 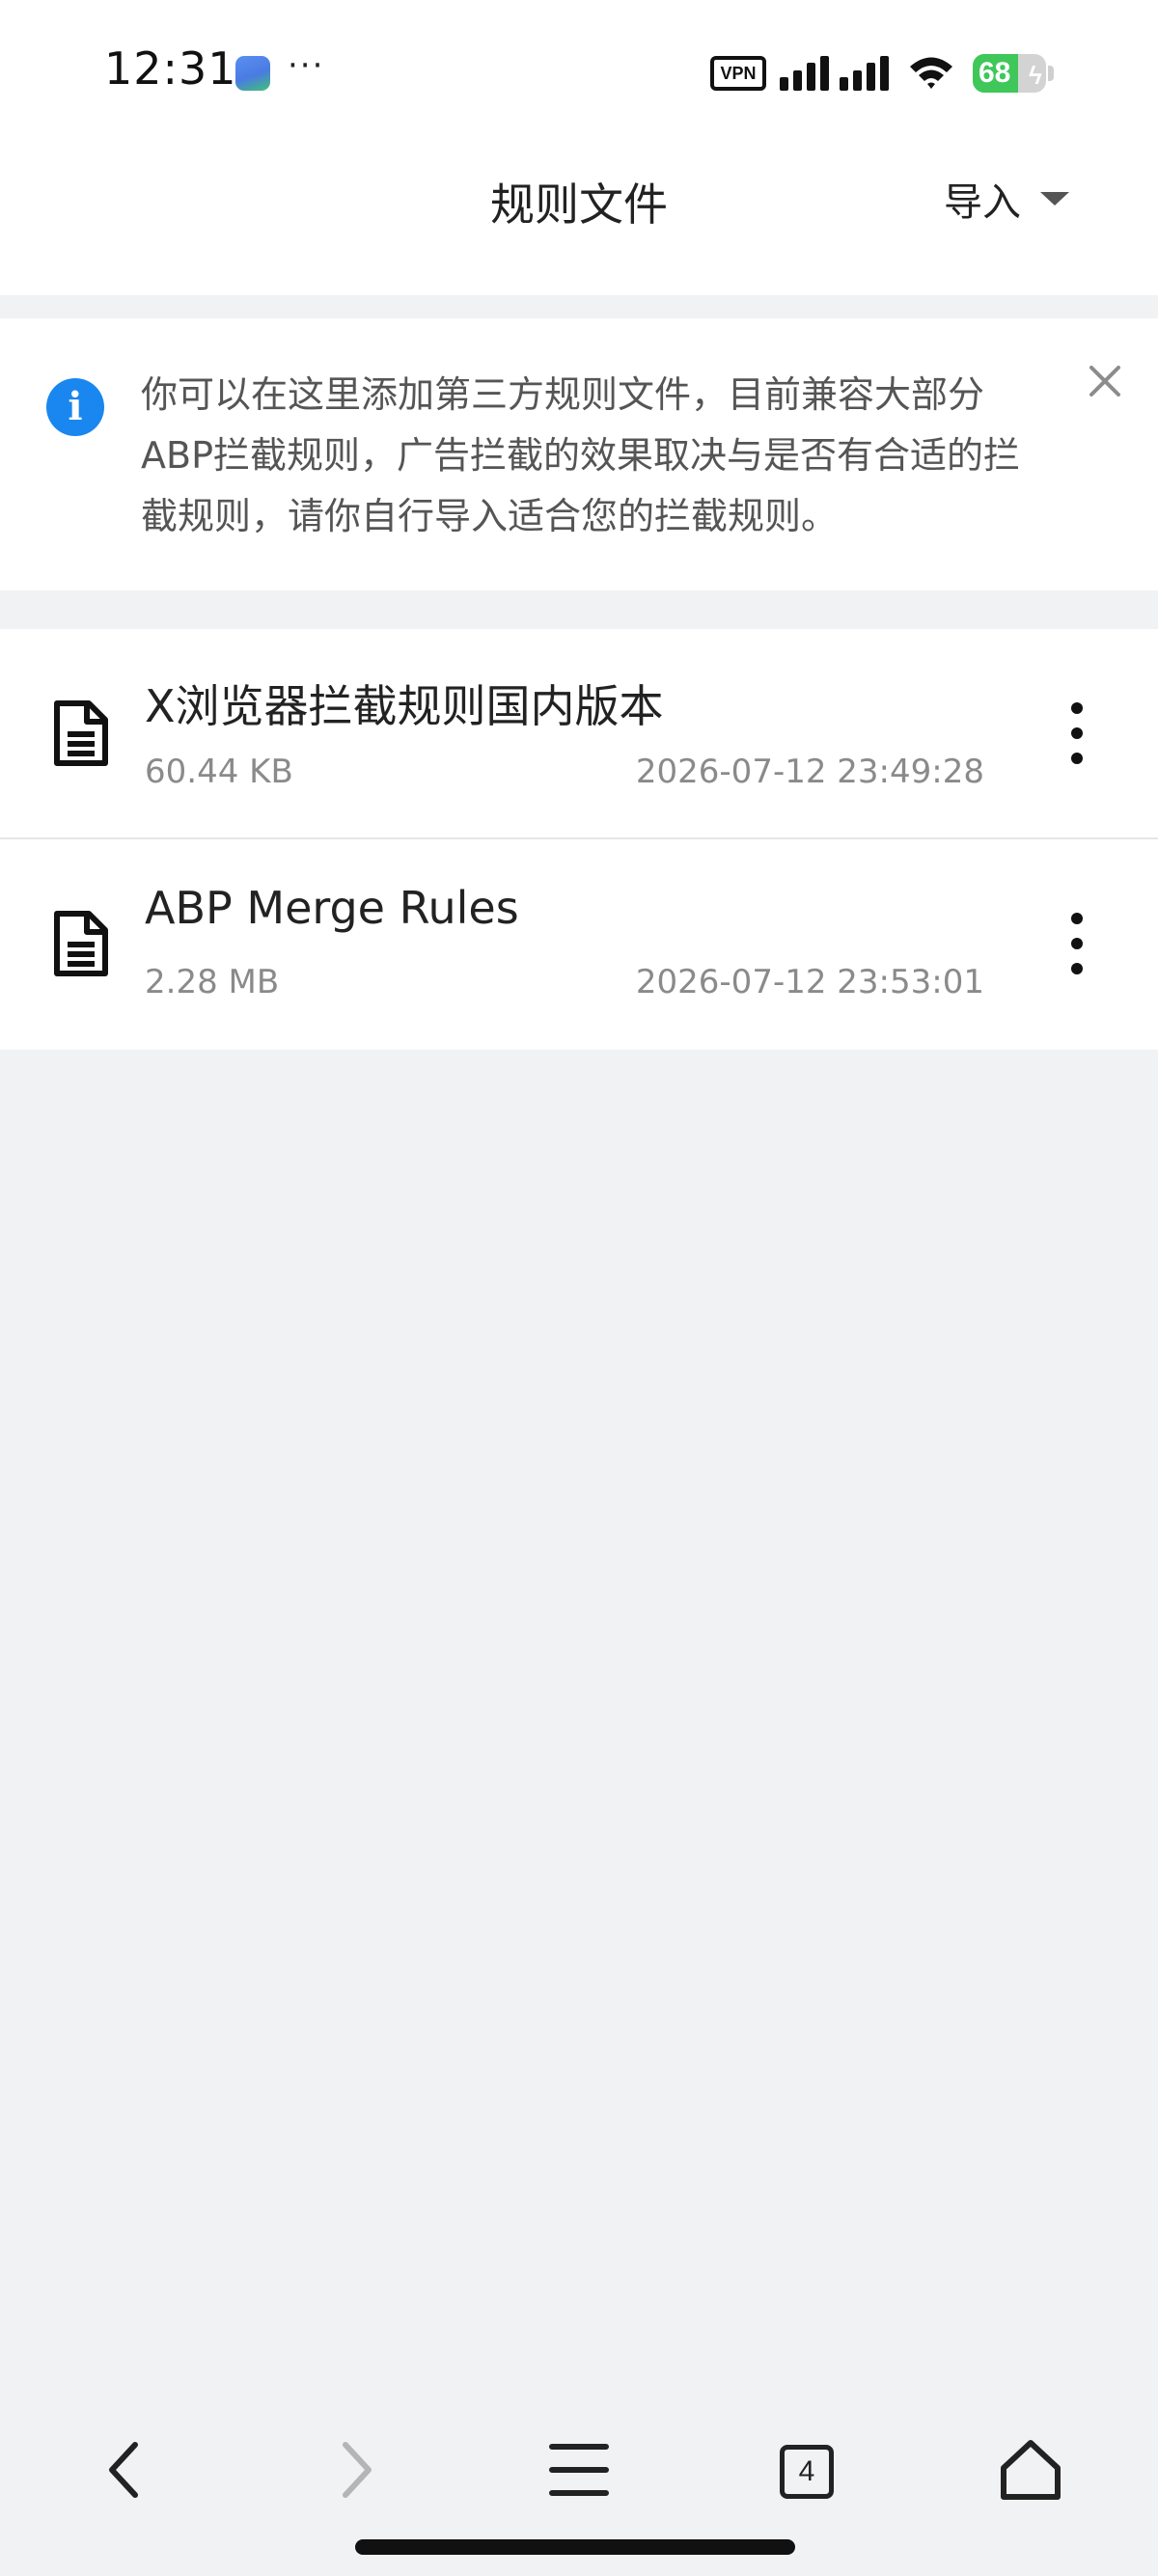 I want to click on battery-cap, so click(x=1051, y=74).